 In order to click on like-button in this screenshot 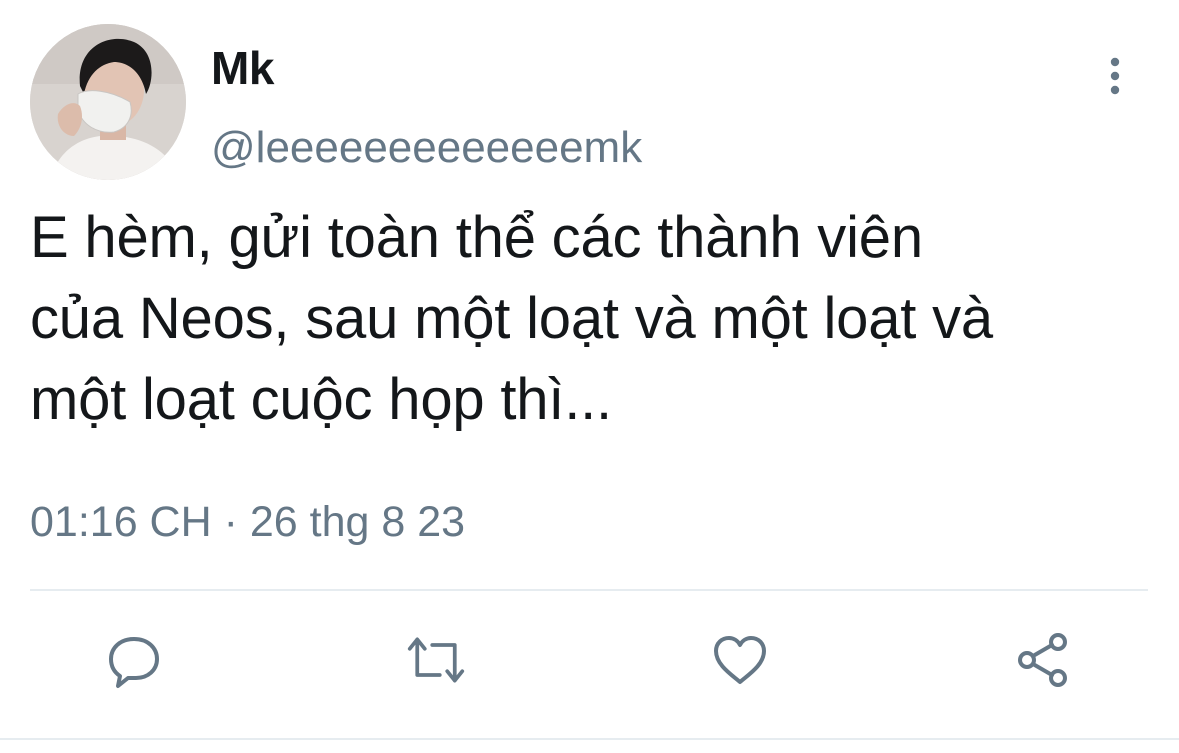, I will do `click(740, 660)`.